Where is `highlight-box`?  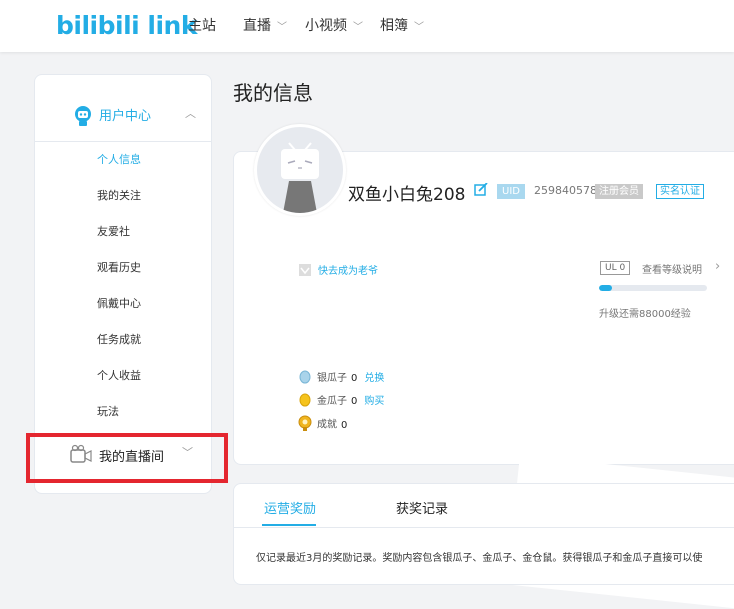
highlight-box is located at coordinates (127, 458).